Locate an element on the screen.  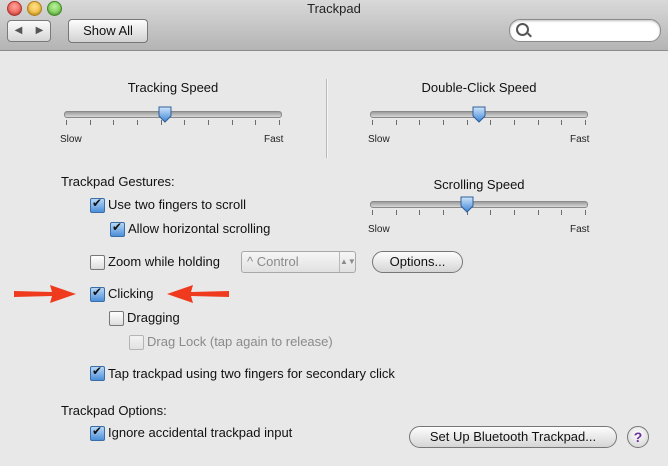
zoom-holding-checkbox is located at coordinates (97, 262).